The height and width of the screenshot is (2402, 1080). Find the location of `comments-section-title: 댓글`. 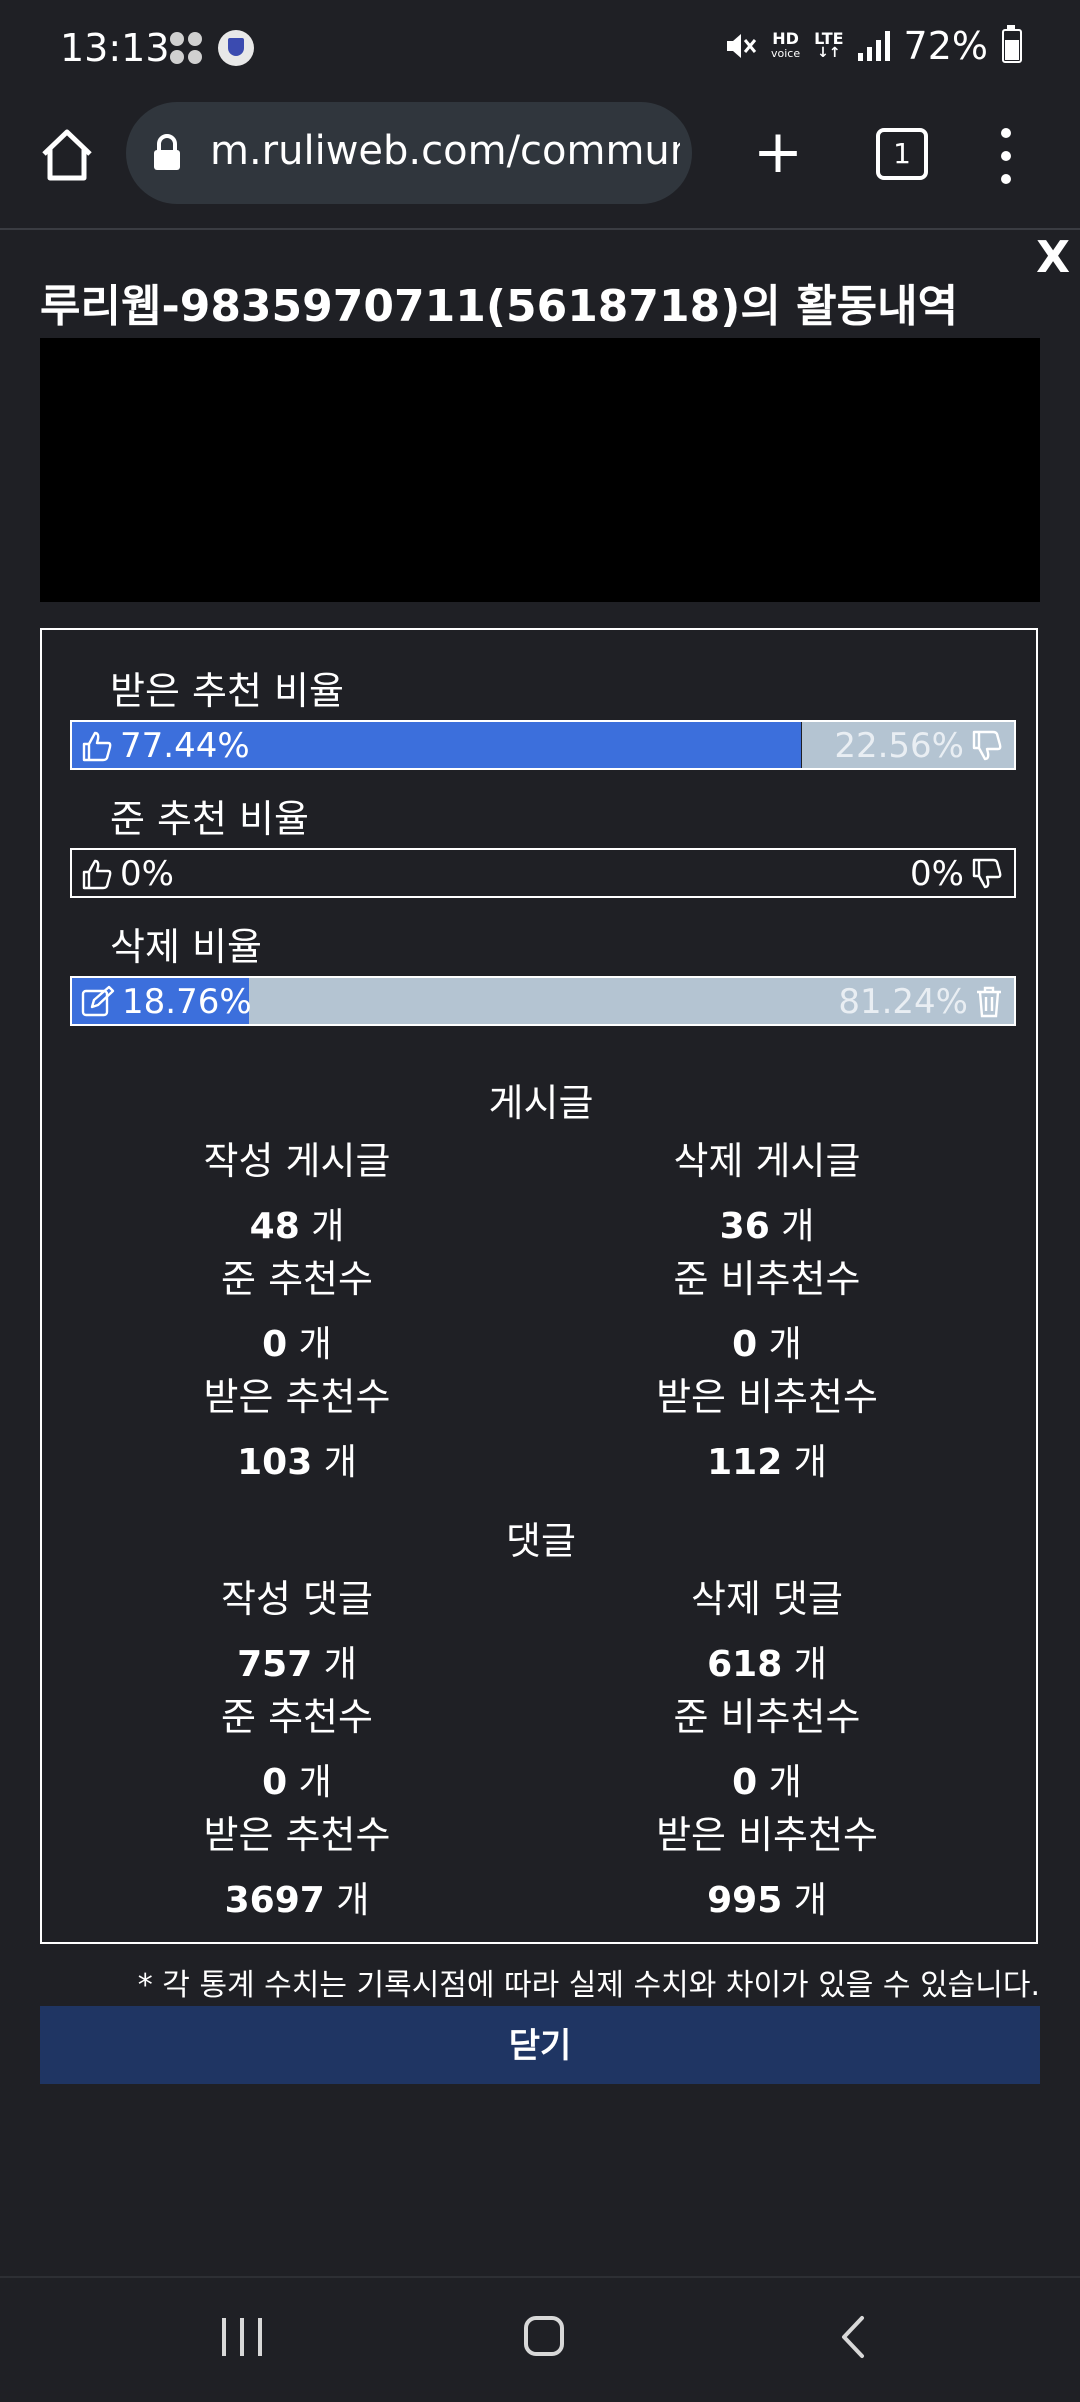

comments-section-title: 댓글 is located at coordinates (541, 1541).